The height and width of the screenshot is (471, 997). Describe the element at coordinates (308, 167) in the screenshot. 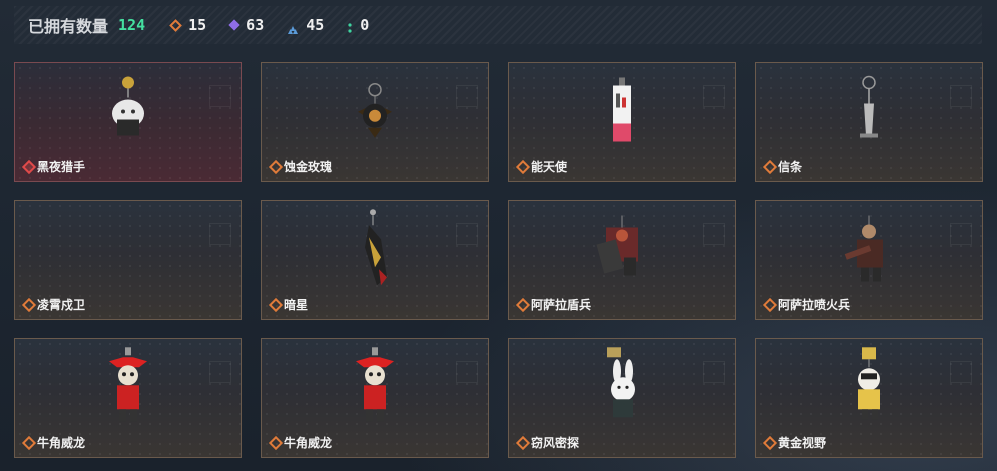

I see `charm-name: 蚀金玫瑰` at that location.